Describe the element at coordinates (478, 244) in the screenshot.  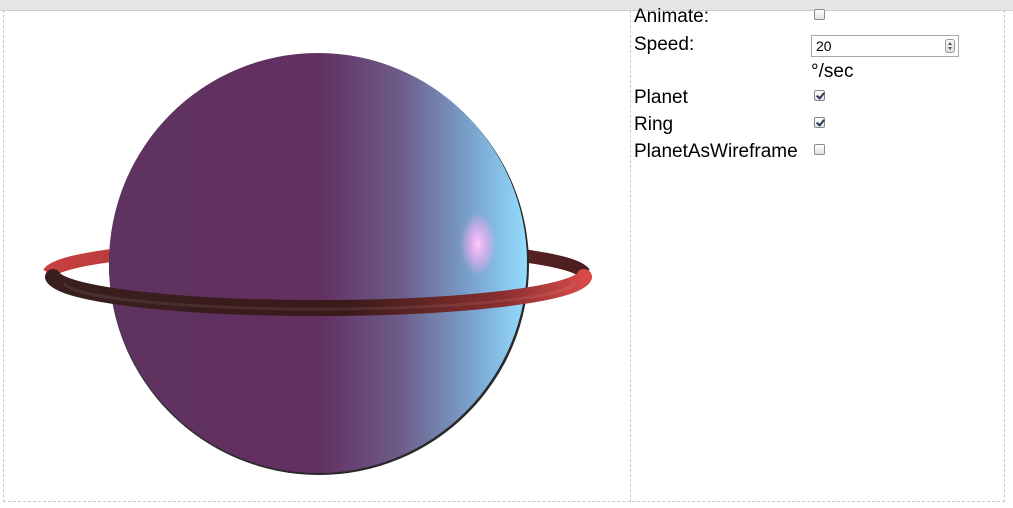
I see `planet-specular` at that location.